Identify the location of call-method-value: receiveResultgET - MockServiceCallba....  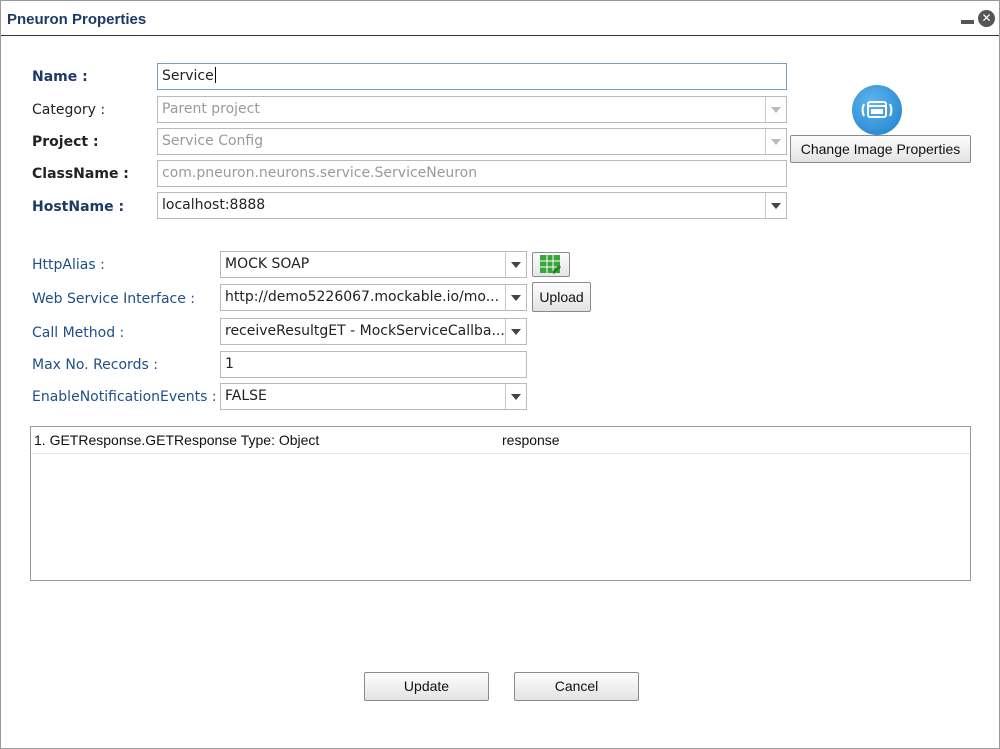
(365, 331).